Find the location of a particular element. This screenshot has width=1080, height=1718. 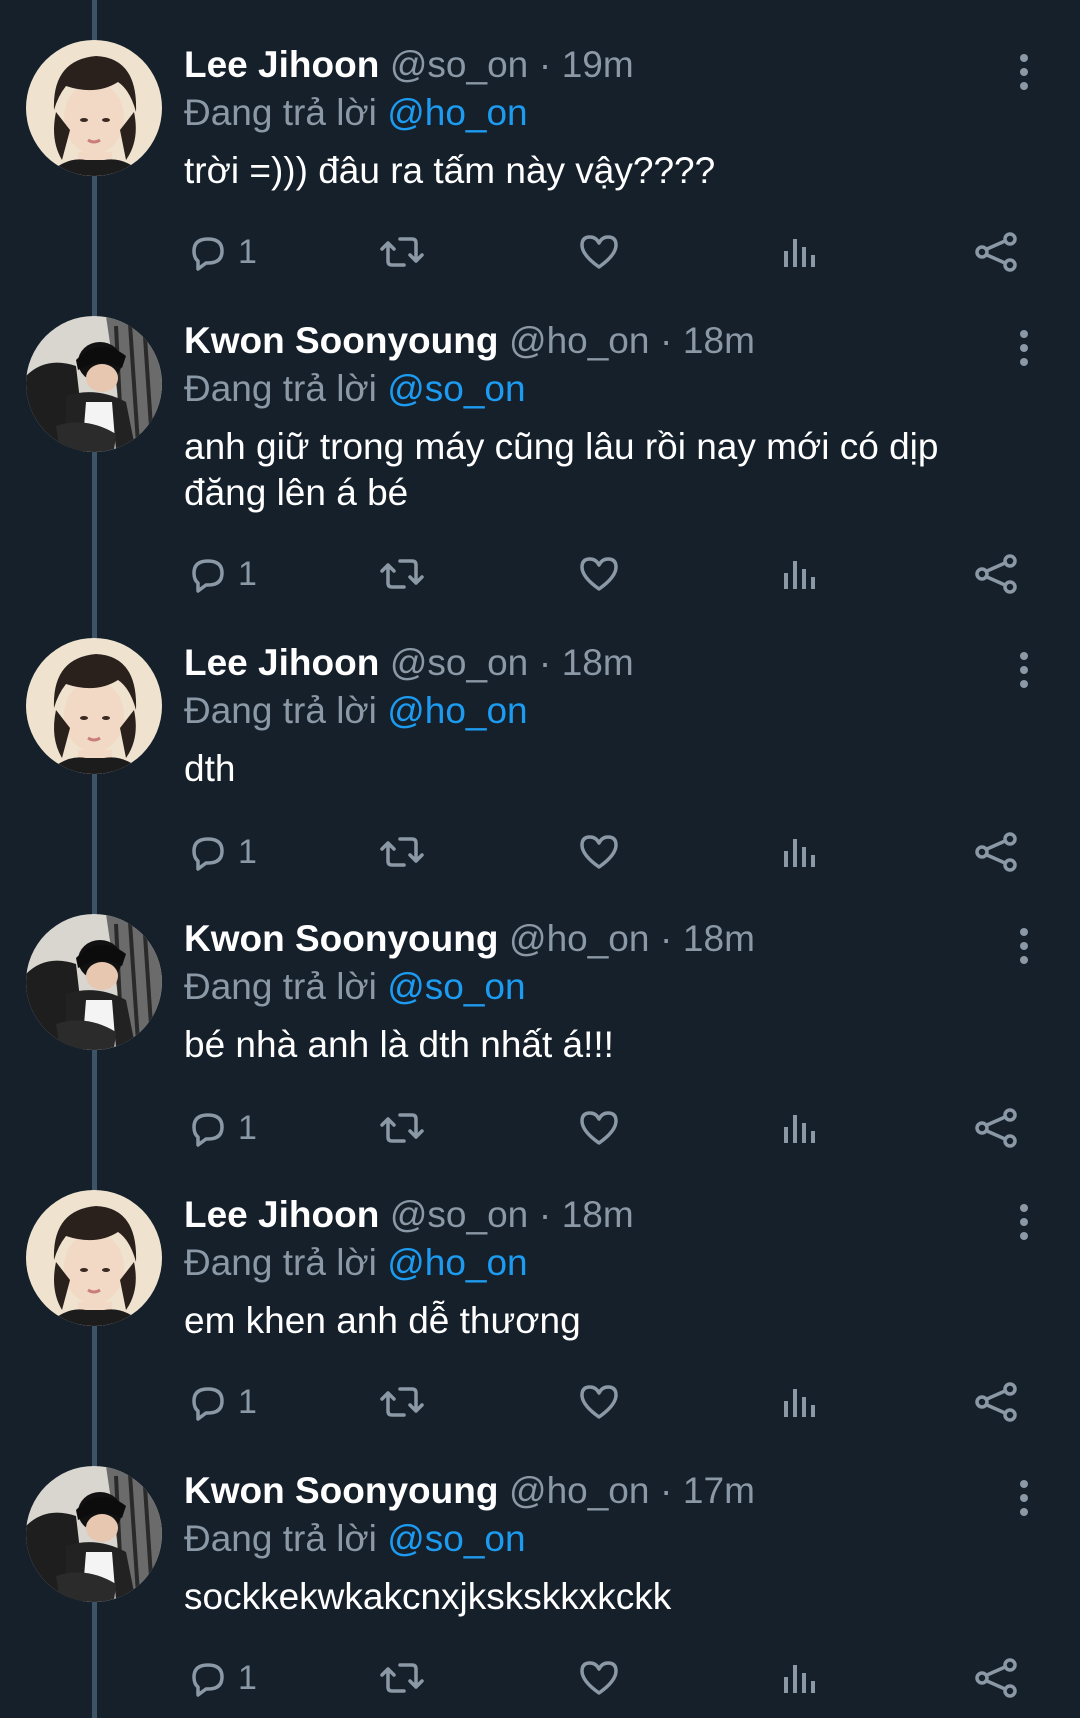

tweet-text: dth is located at coordinates (210, 768).